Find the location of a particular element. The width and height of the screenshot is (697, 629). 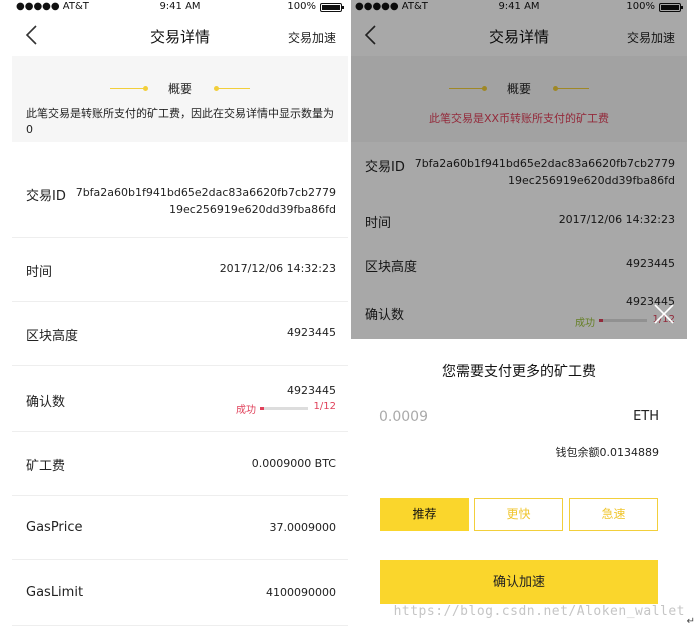

nav-bar: 交易详情 交易加速 is located at coordinates (180, 35).